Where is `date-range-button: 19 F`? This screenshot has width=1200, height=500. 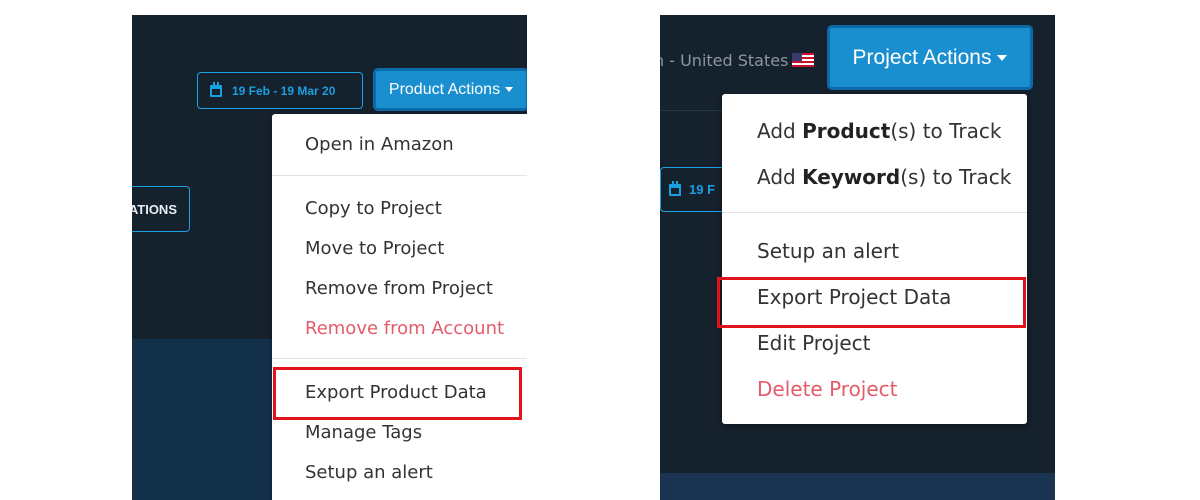 date-range-button: 19 F is located at coordinates (695, 189).